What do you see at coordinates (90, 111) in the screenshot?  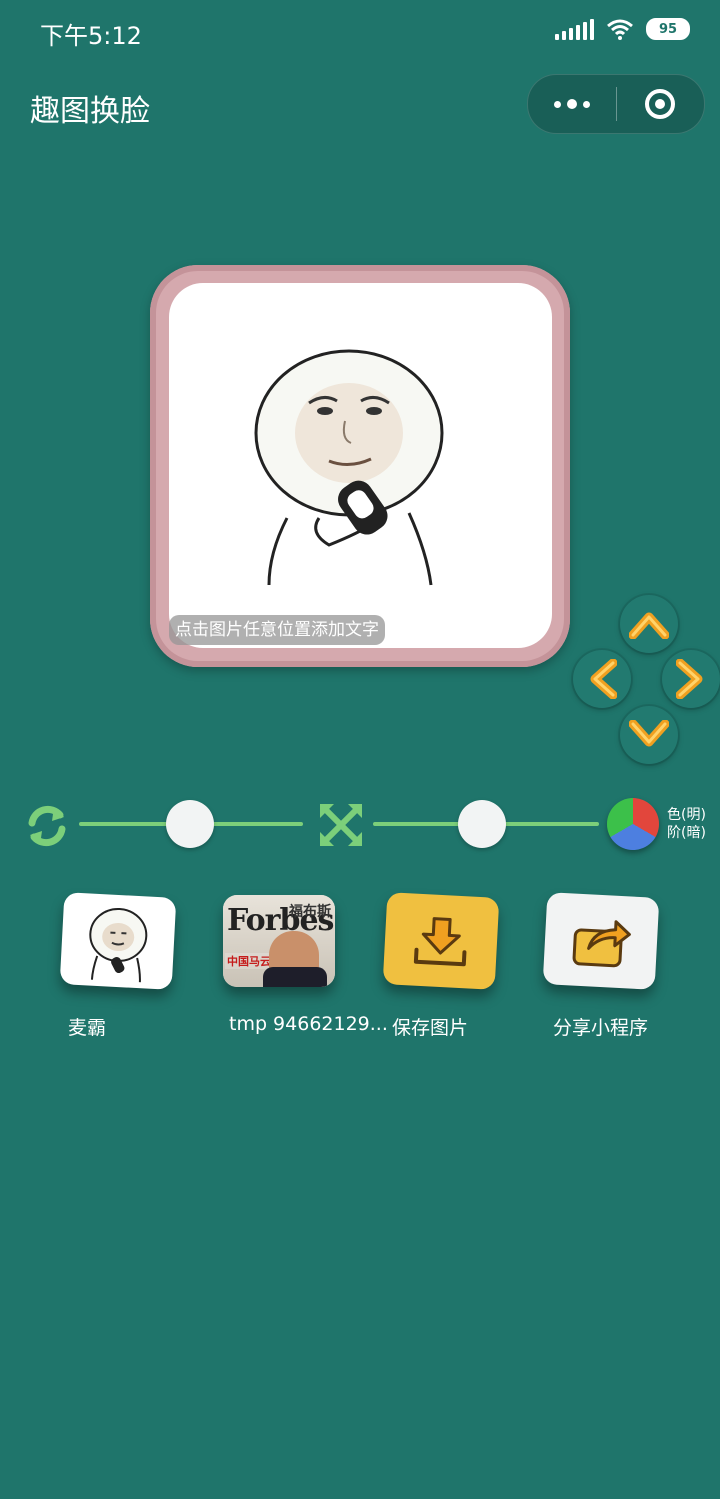 I see `page-title: 趣图换脸` at bounding box center [90, 111].